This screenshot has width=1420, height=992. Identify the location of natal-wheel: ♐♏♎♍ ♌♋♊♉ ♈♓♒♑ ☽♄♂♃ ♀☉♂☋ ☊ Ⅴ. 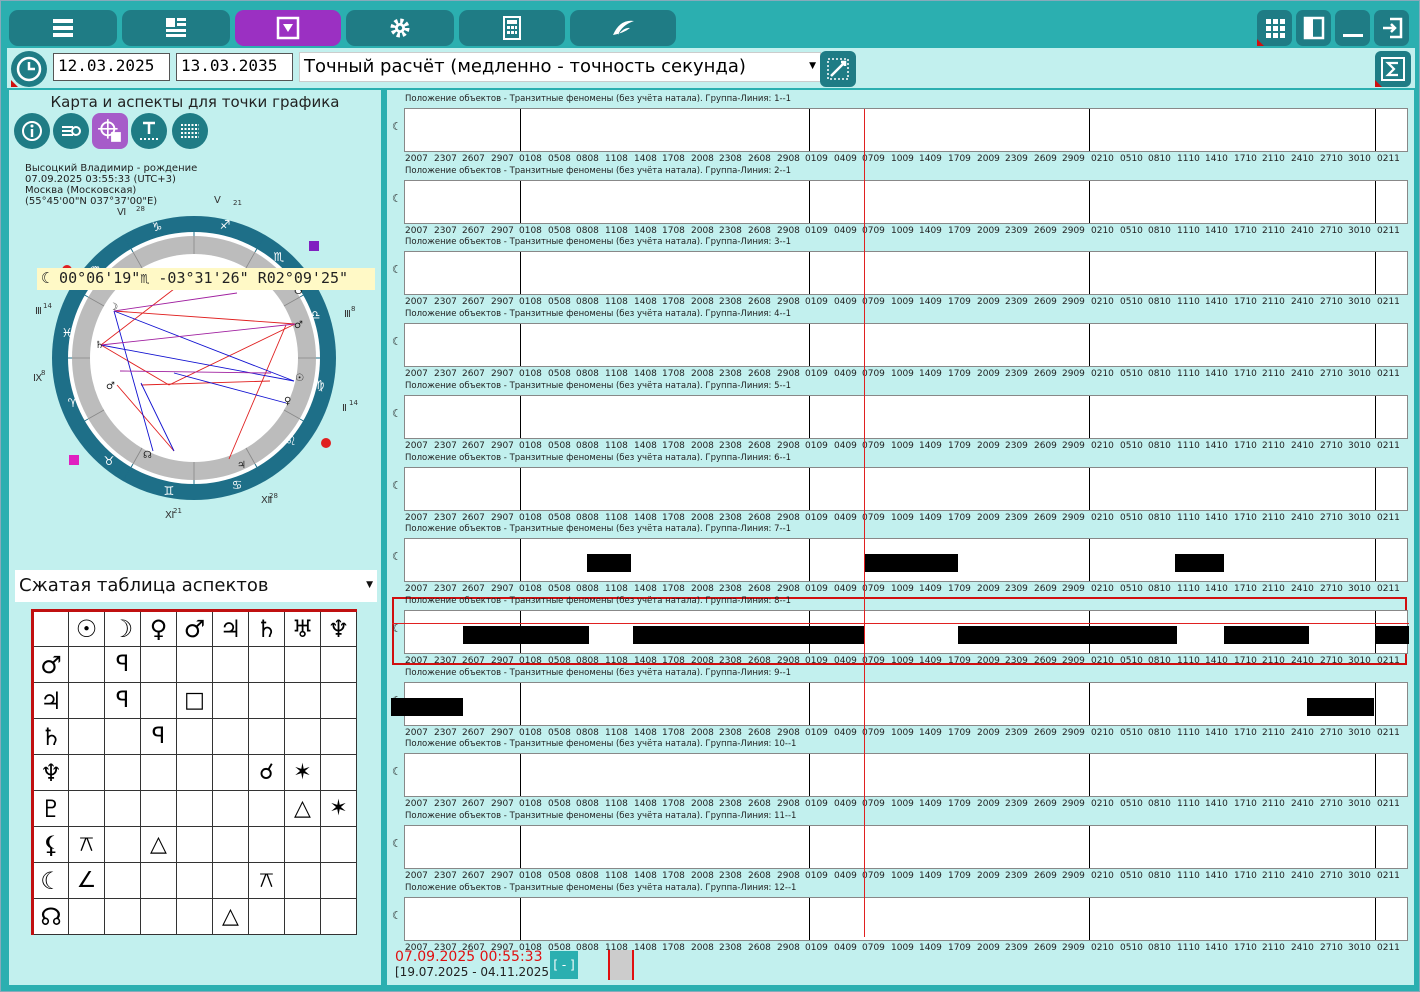
(194, 358).